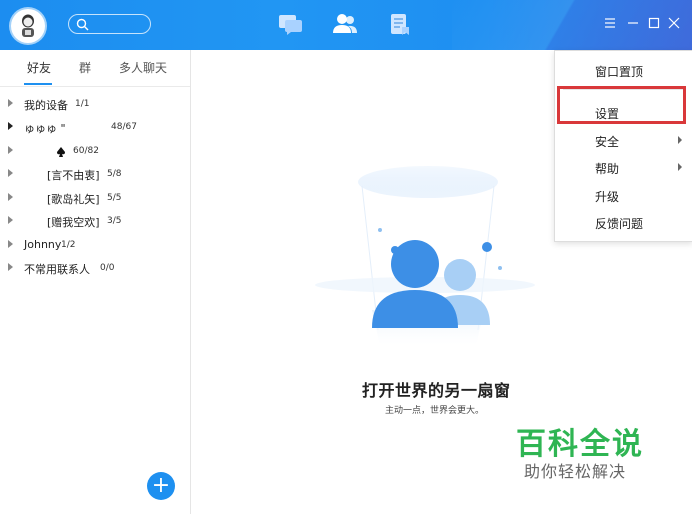 This screenshot has width=692, height=514. I want to click on title-bar, so click(346, 25).